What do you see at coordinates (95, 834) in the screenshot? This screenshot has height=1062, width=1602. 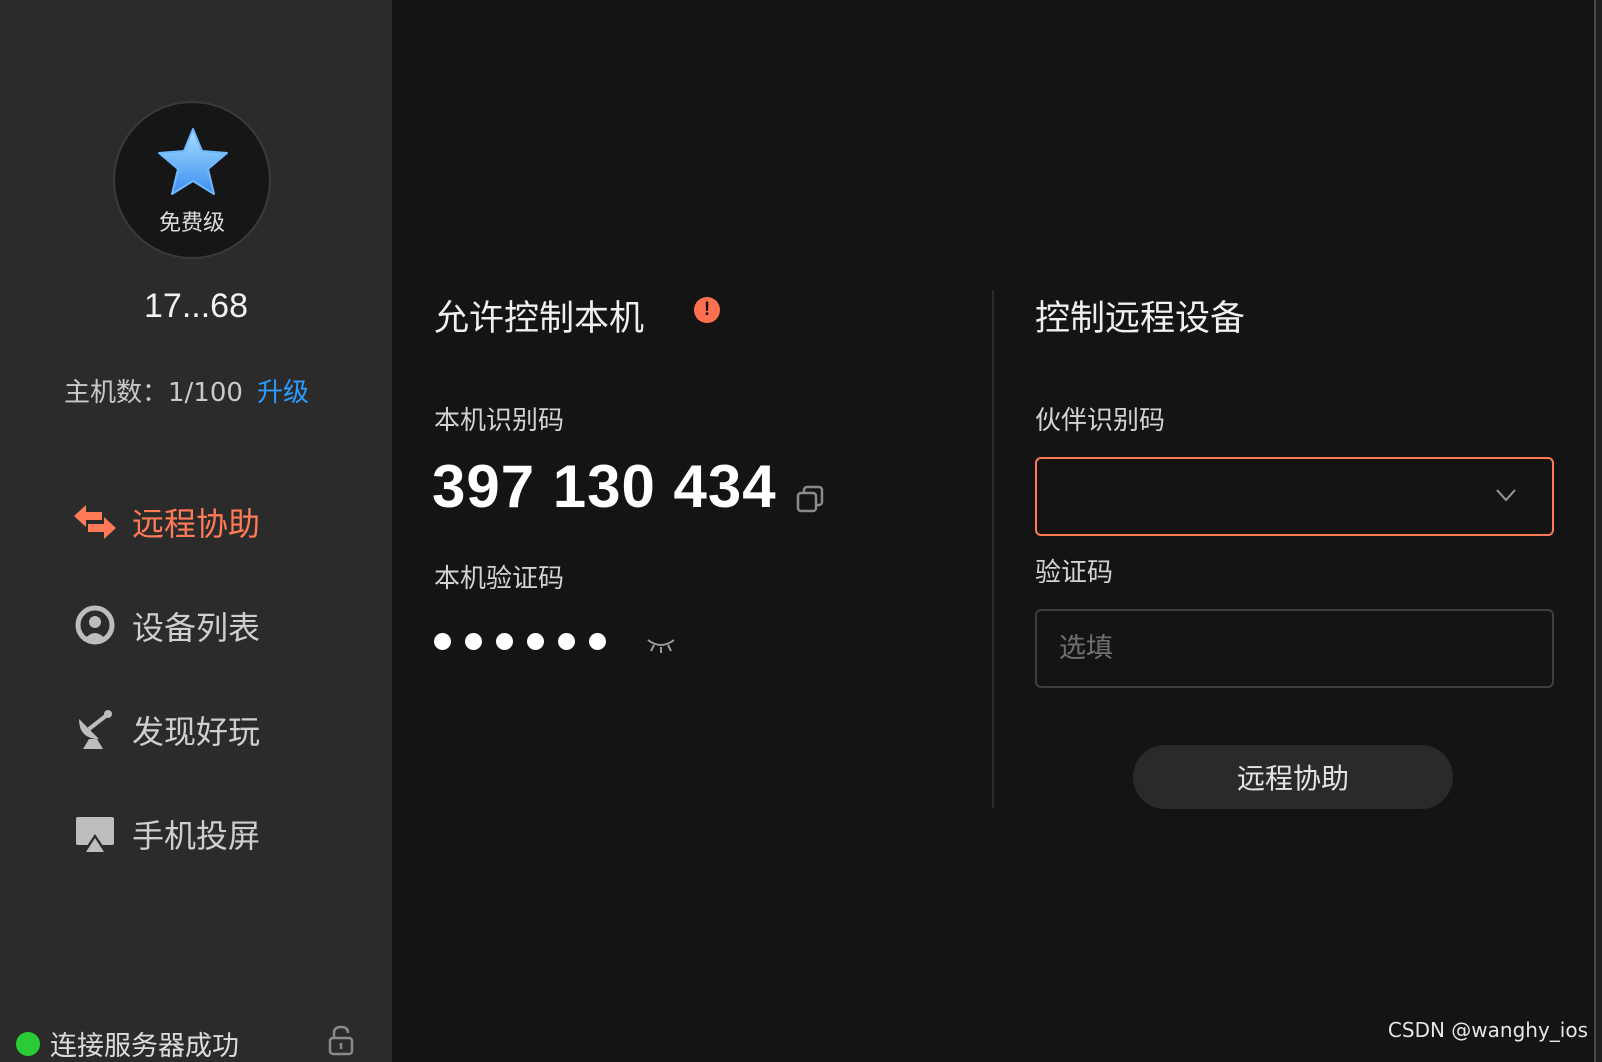 I see `screen-cast-icon` at bounding box center [95, 834].